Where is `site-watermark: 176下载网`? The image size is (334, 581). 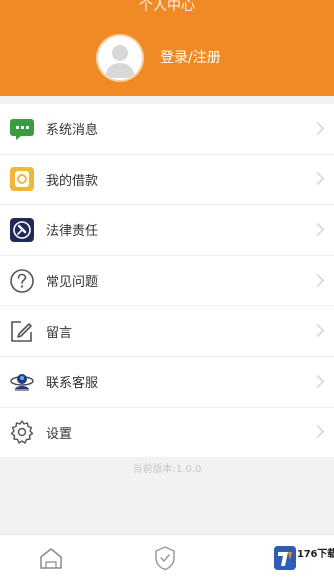 site-watermark: 176下载网 is located at coordinates (303, 558).